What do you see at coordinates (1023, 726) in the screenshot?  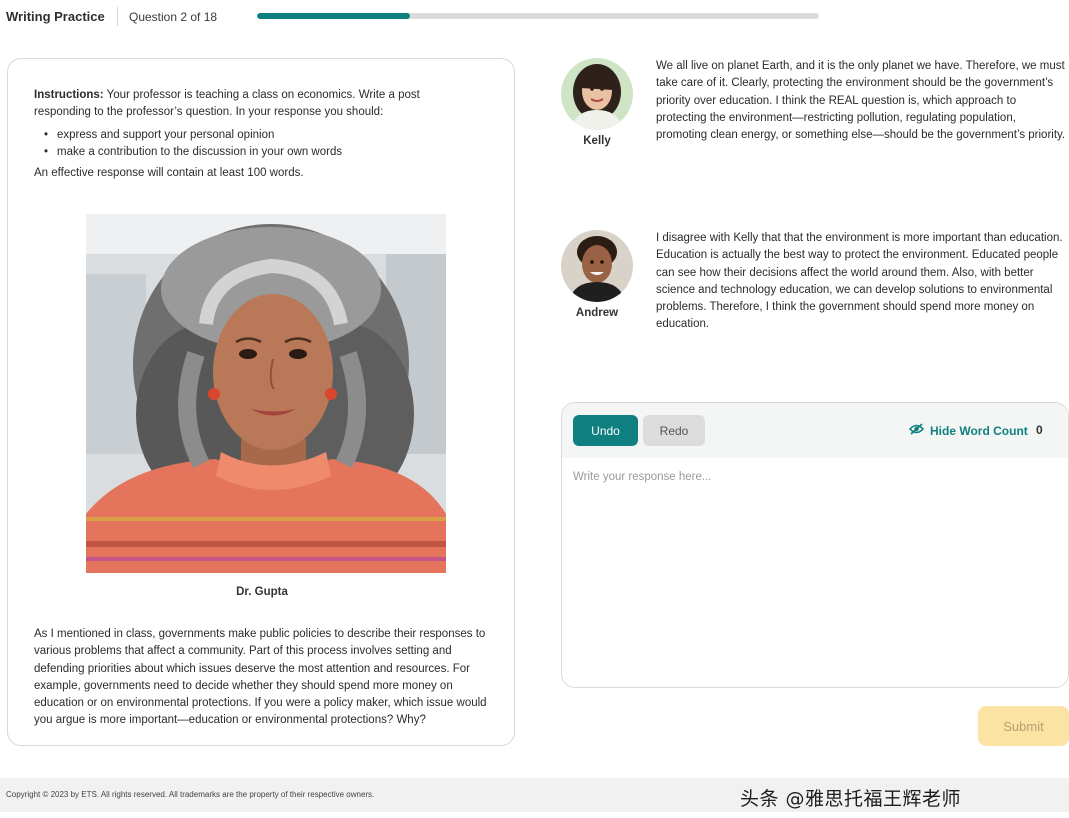 I see `submit-button: Submit` at bounding box center [1023, 726].